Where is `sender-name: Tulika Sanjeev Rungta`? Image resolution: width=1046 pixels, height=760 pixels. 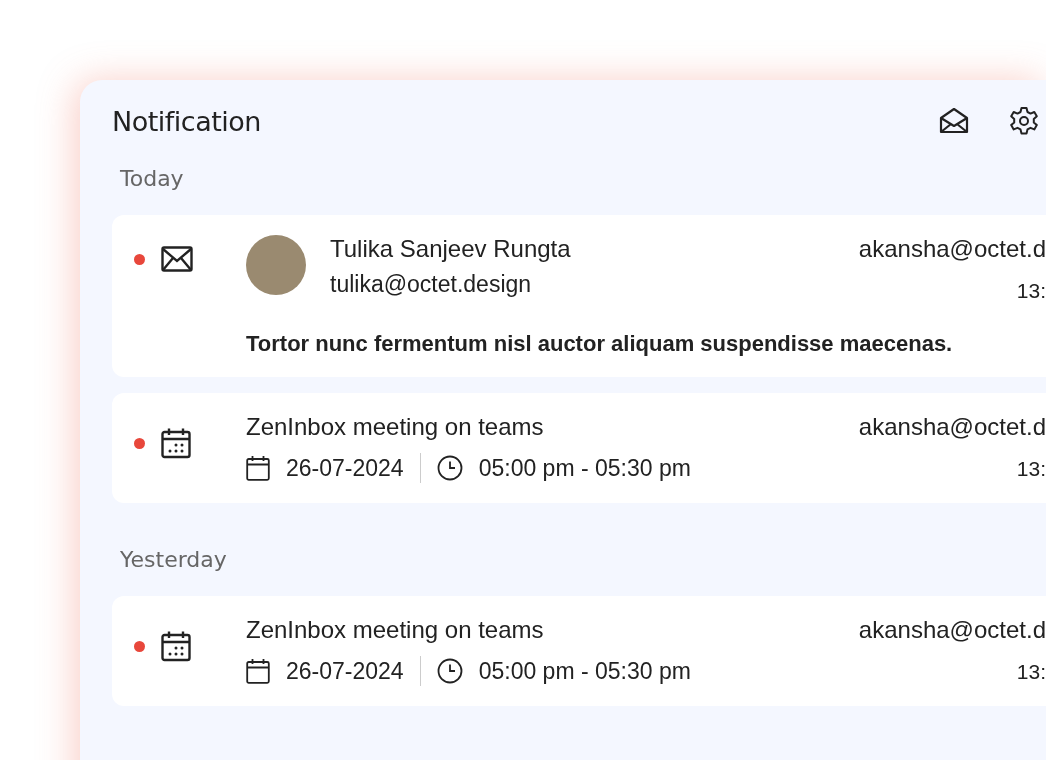 sender-name: Tulika Sanjeev Rungta is located at coordinates (451, 249).